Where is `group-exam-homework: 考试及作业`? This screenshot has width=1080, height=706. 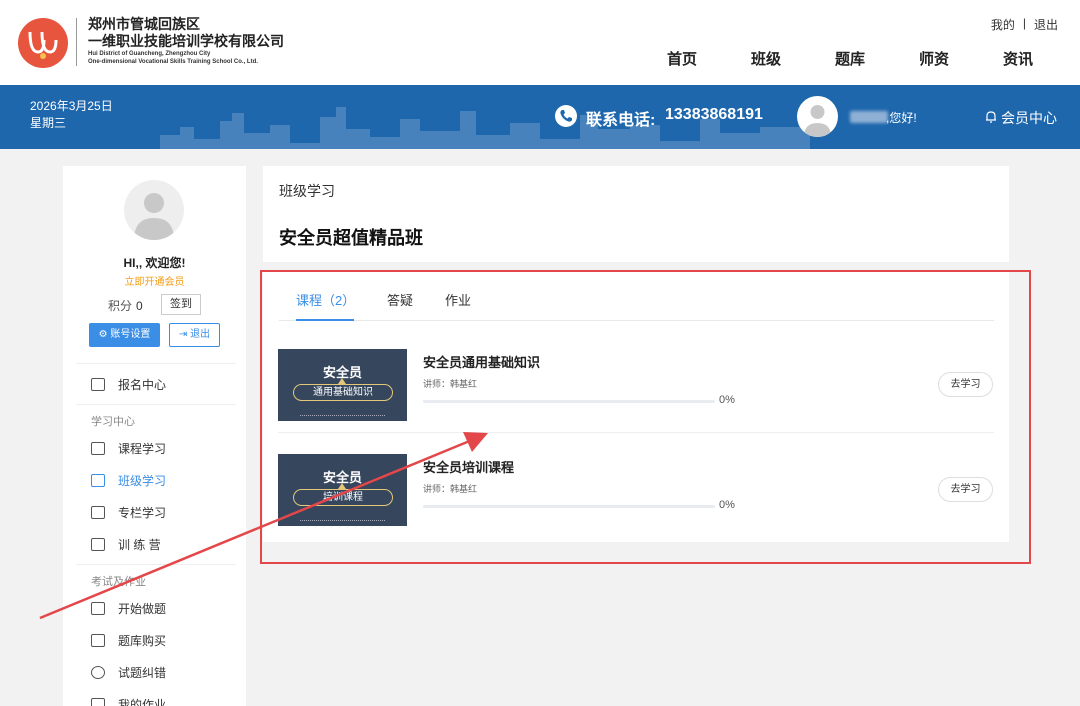
group-exam-homework: 考试及作业 is located at coordinates (118, 582).